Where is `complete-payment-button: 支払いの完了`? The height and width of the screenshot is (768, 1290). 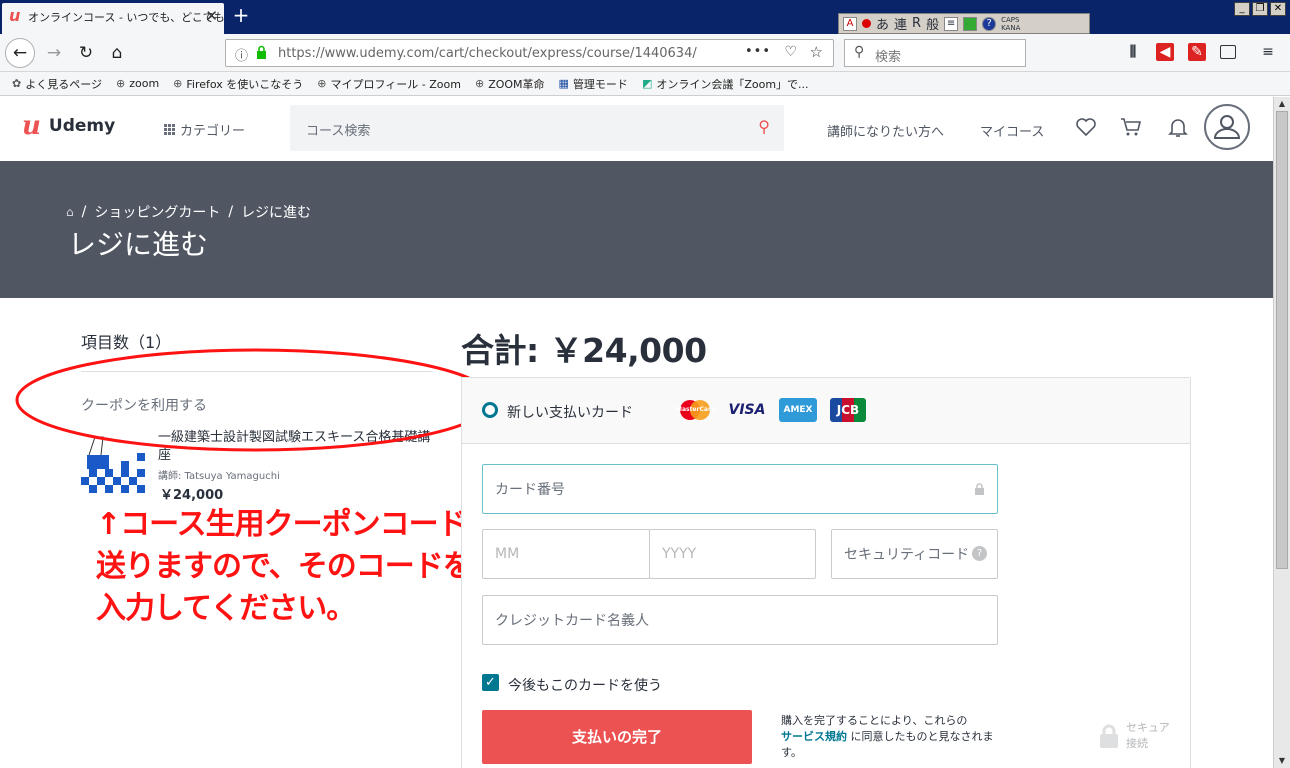 complete-payment-button: 支払いの完了 is located at coordinates (617, 737).